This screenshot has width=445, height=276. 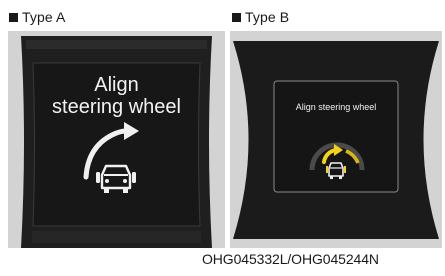 I want to click on panel-label-text: Type B, so click(x=267, y=17).